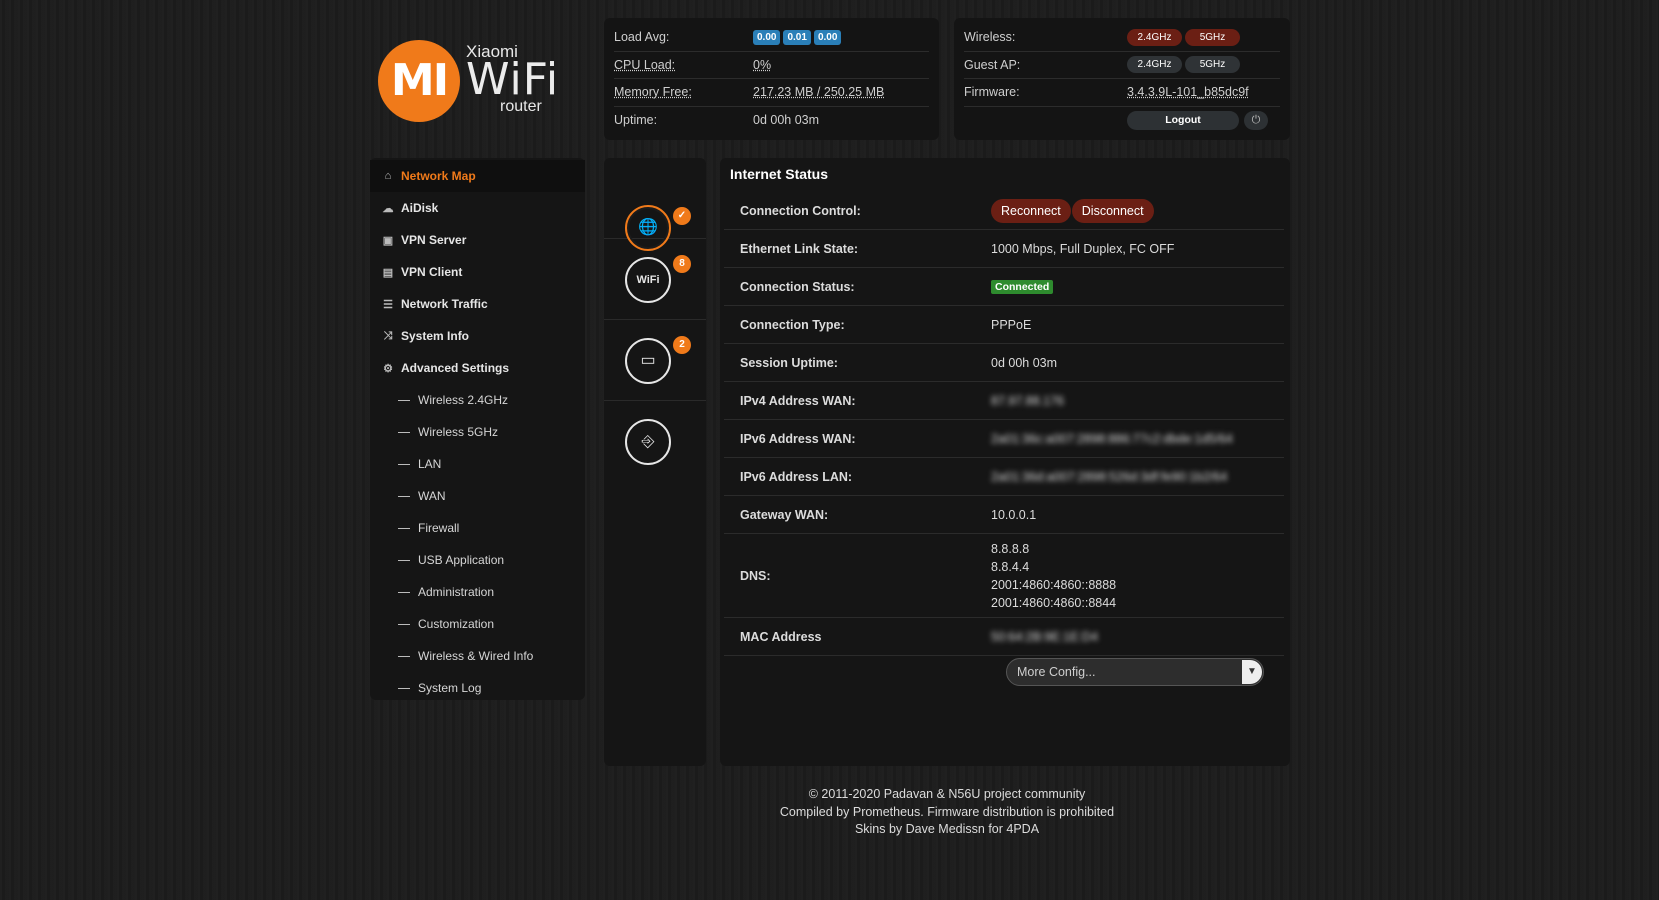 Image resolution: width=1659 pixels, height=900 pixels. Describe the element at coordinates (477, 208) in the screenshot. I see `sidebar-item-aidisk: ☁ AiDisk` at that location.